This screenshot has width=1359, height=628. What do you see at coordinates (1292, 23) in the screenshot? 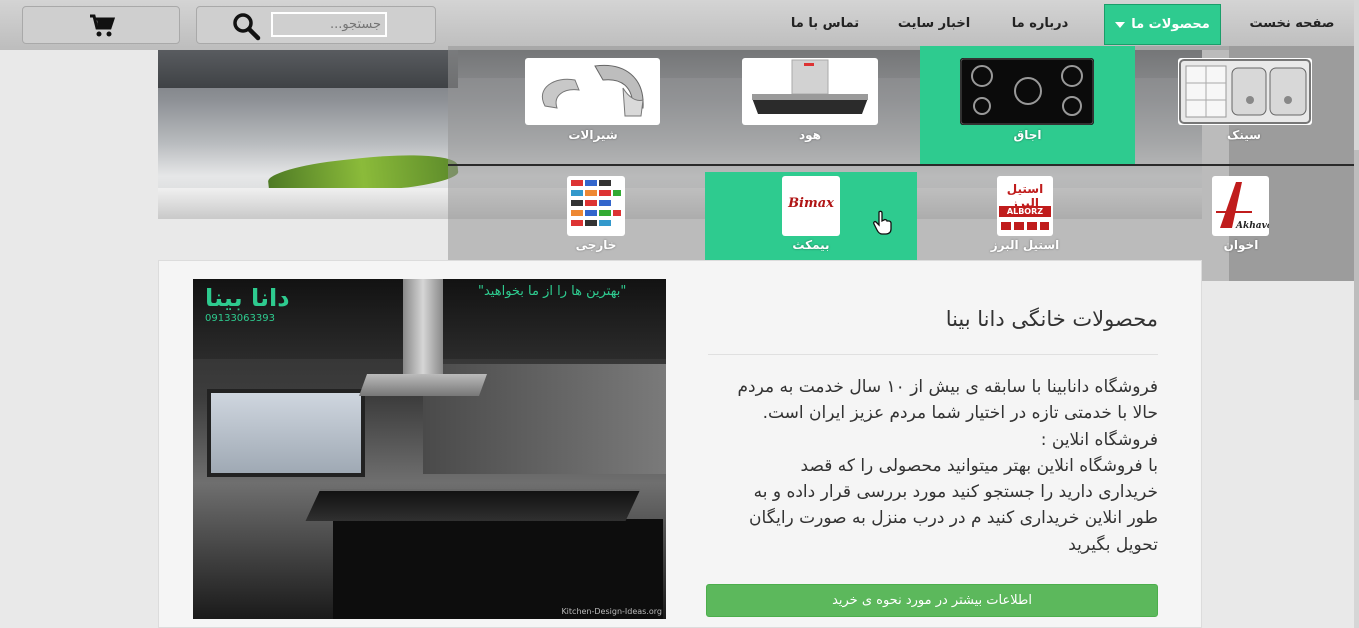
I see `nav-home: صفحه نخست` at bounding box center [1292, 23].